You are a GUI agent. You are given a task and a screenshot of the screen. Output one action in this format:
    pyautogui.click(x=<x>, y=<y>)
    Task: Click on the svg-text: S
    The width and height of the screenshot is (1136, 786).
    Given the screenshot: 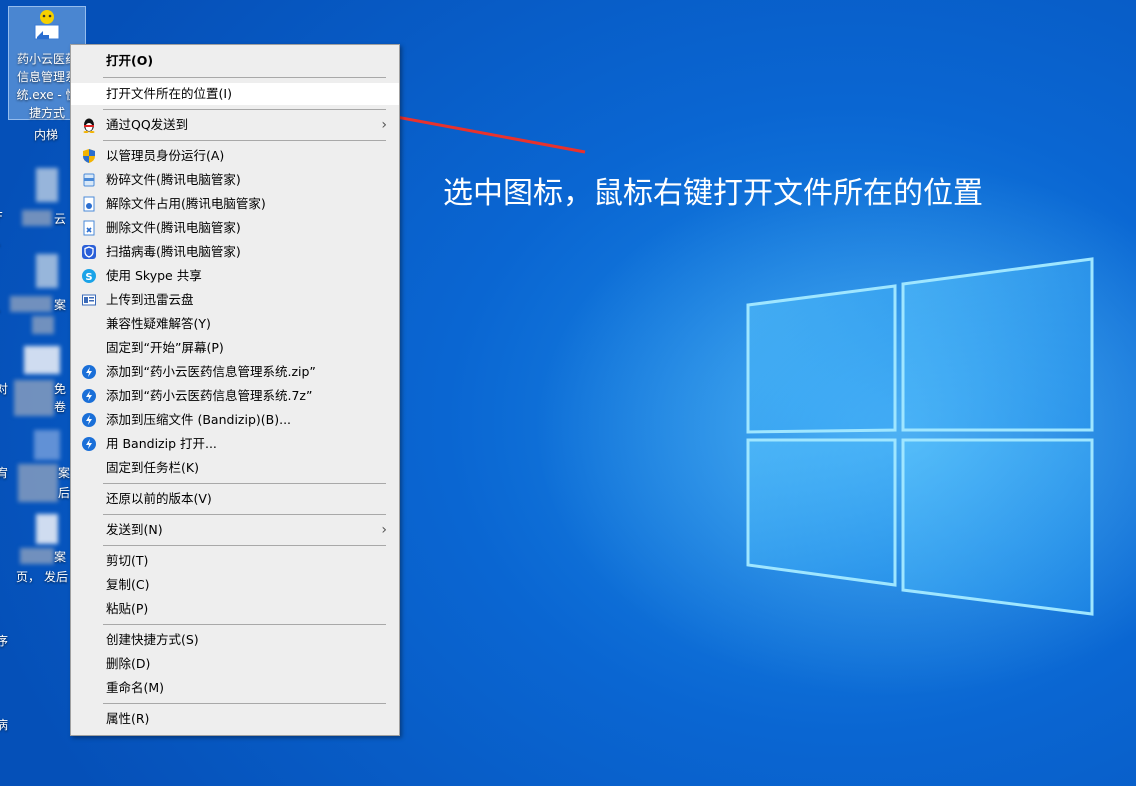 What is the action you would take?
    pyautogui.click(x=88, y=277)
    